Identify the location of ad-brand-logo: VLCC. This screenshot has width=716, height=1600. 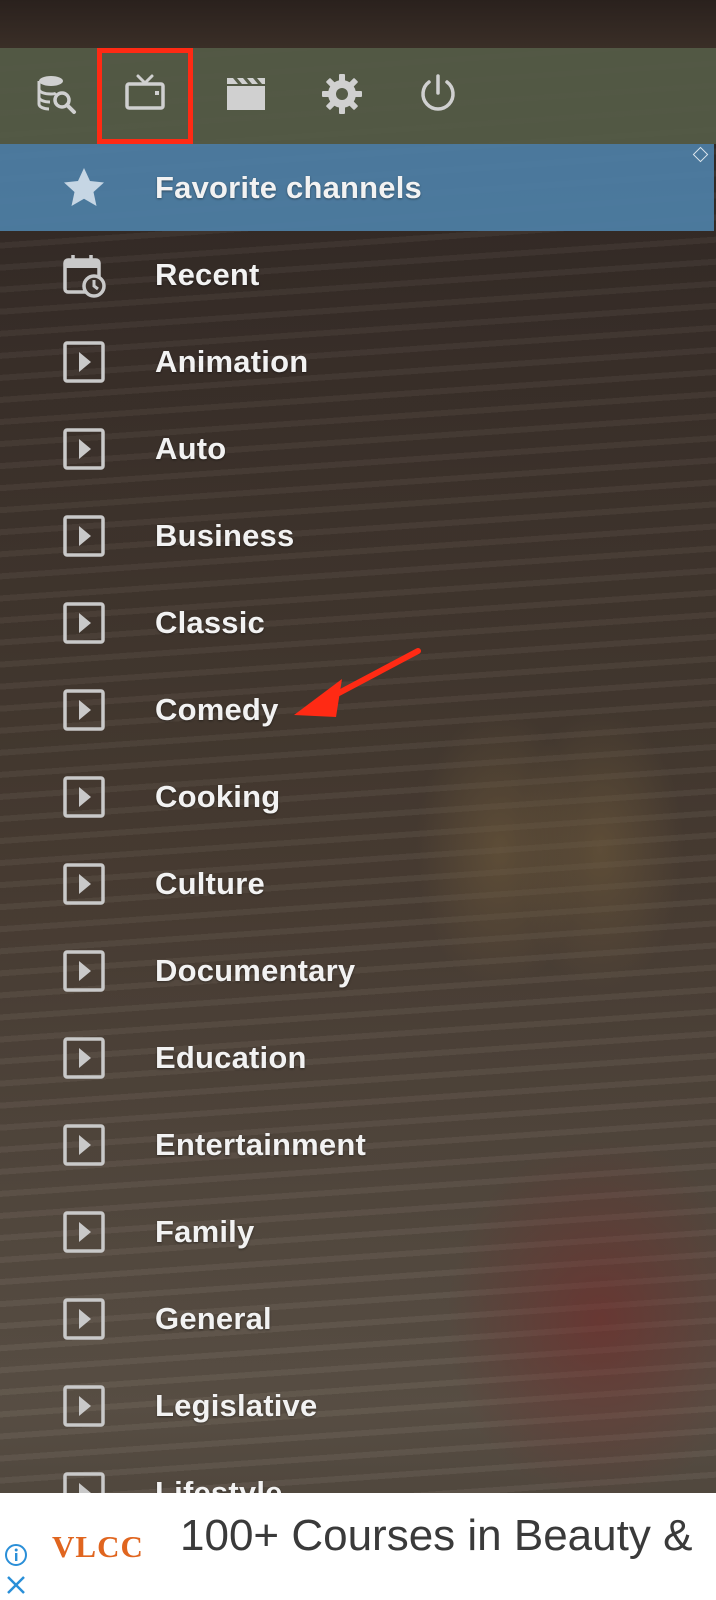
(98, 1547).